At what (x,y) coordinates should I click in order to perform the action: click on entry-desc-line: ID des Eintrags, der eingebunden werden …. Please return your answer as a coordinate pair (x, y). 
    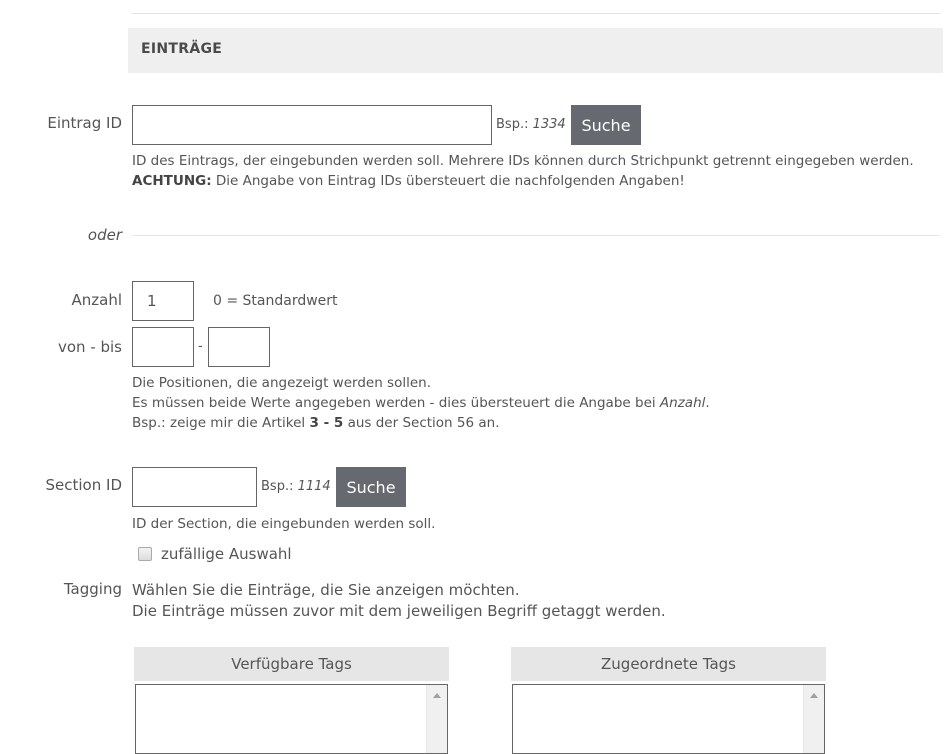
    Looking at the image, I should click on (523, 161).